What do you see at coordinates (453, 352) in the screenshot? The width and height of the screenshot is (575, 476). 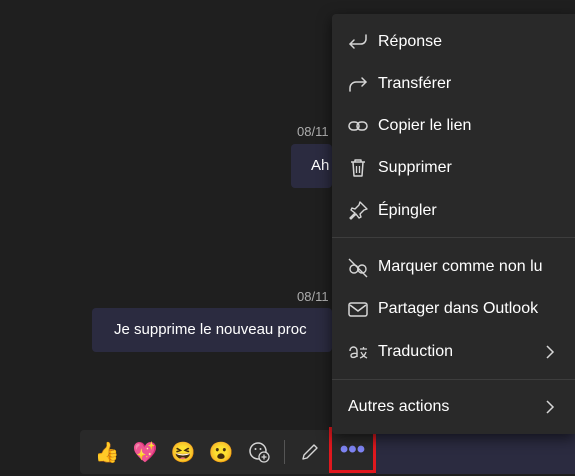 I see `menu-item-translate: Traduction` at bounding box center [453, 352].